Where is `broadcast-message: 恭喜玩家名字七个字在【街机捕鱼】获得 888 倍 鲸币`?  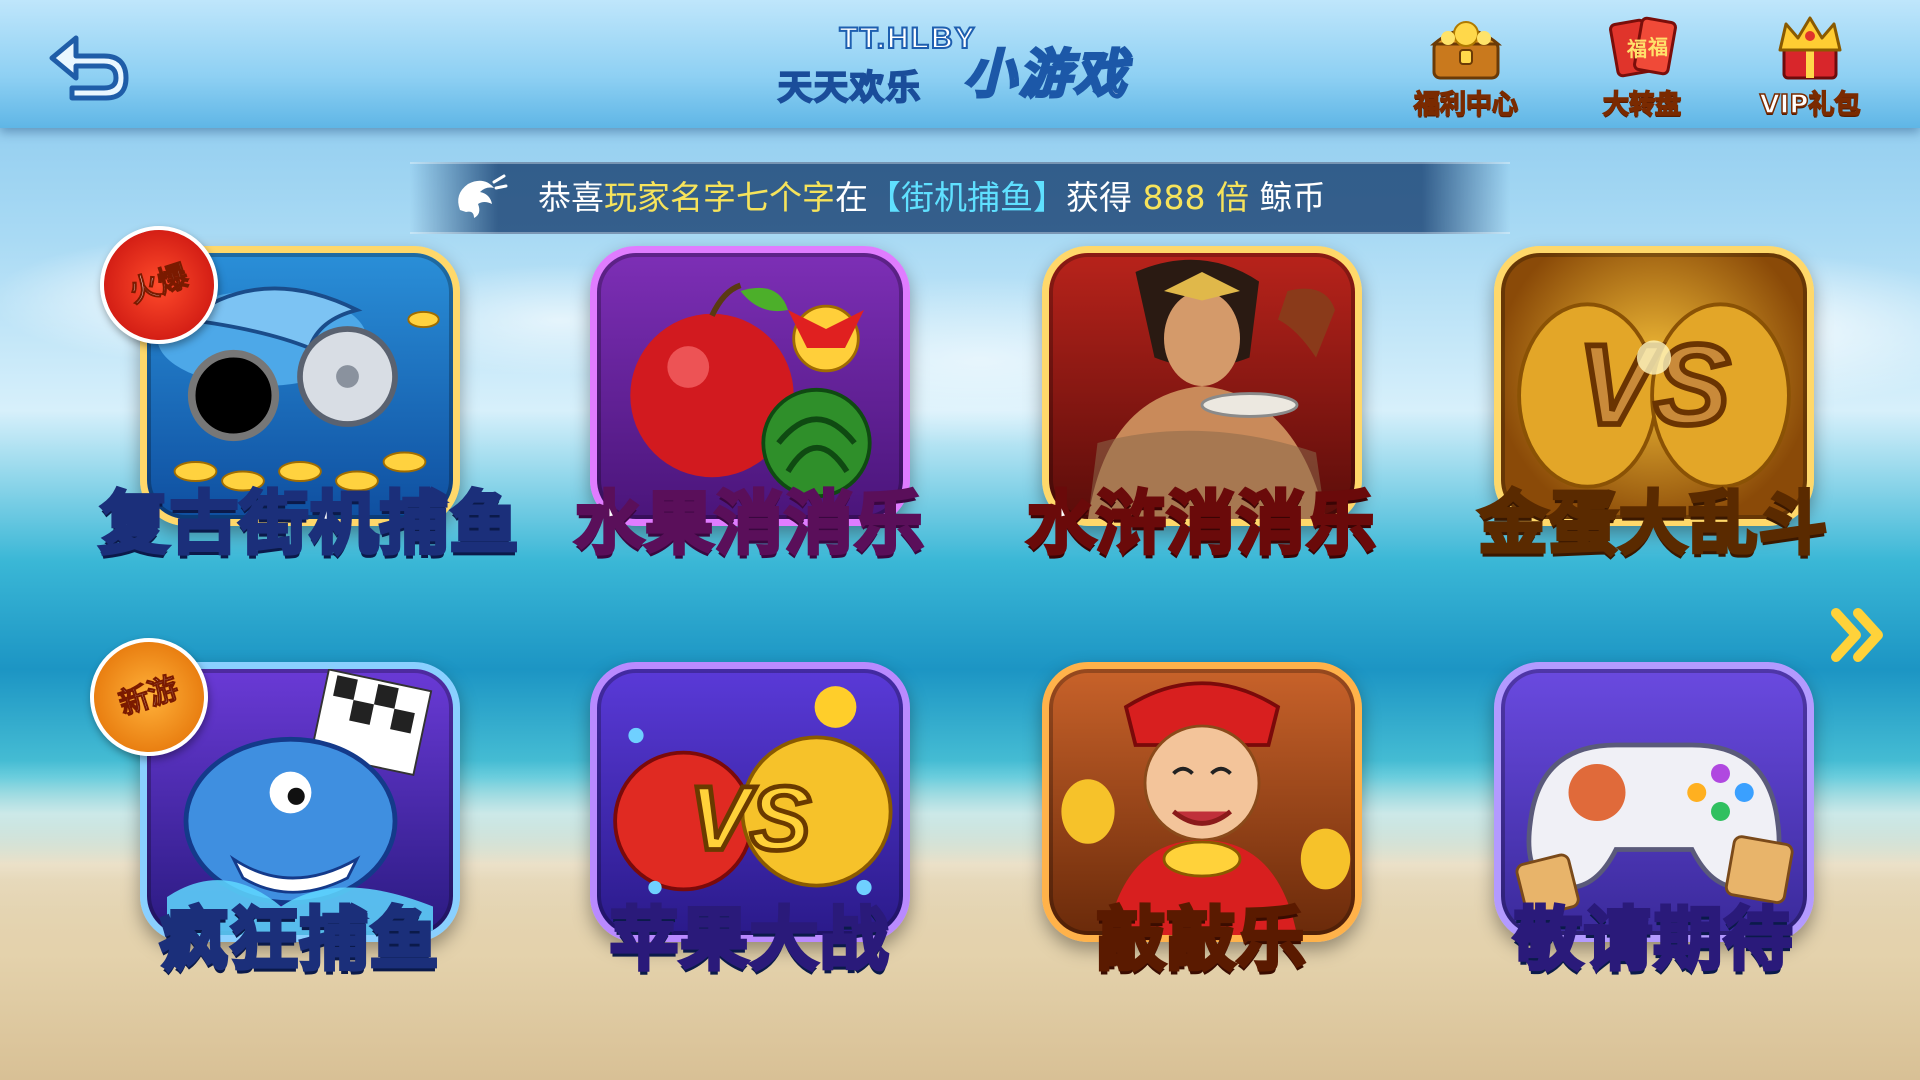
broadcast-message: 恭喜玩家名字七个字在【街机捕鱼】获得 888 倍 鲸币 is located at coordinates (932, 198).